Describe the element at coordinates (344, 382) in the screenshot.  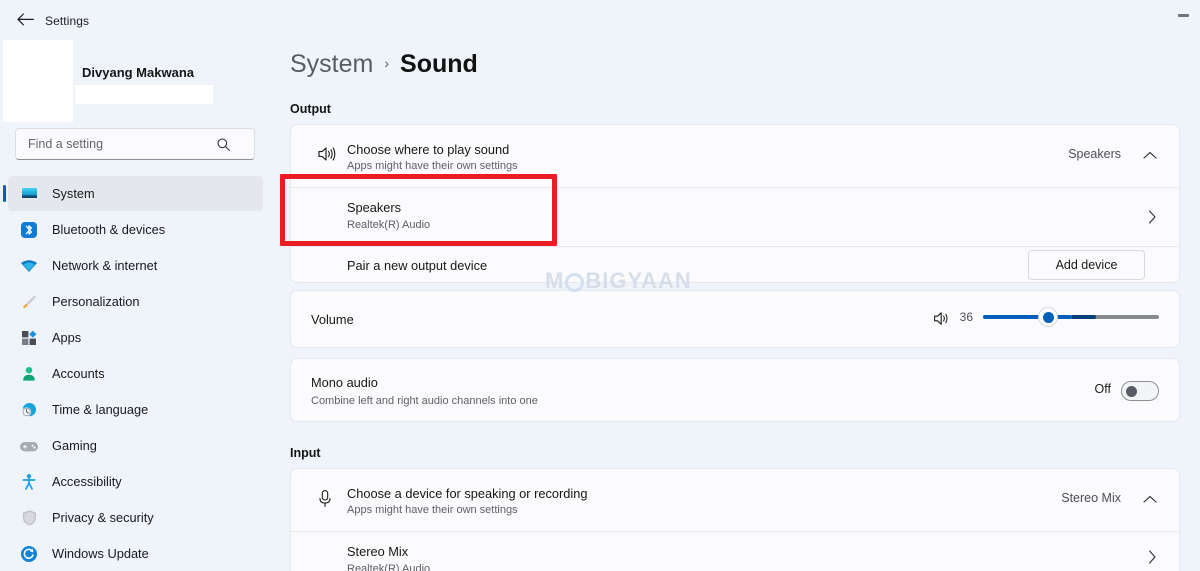
I see `mono-audio-label: Mono audio` at that location.